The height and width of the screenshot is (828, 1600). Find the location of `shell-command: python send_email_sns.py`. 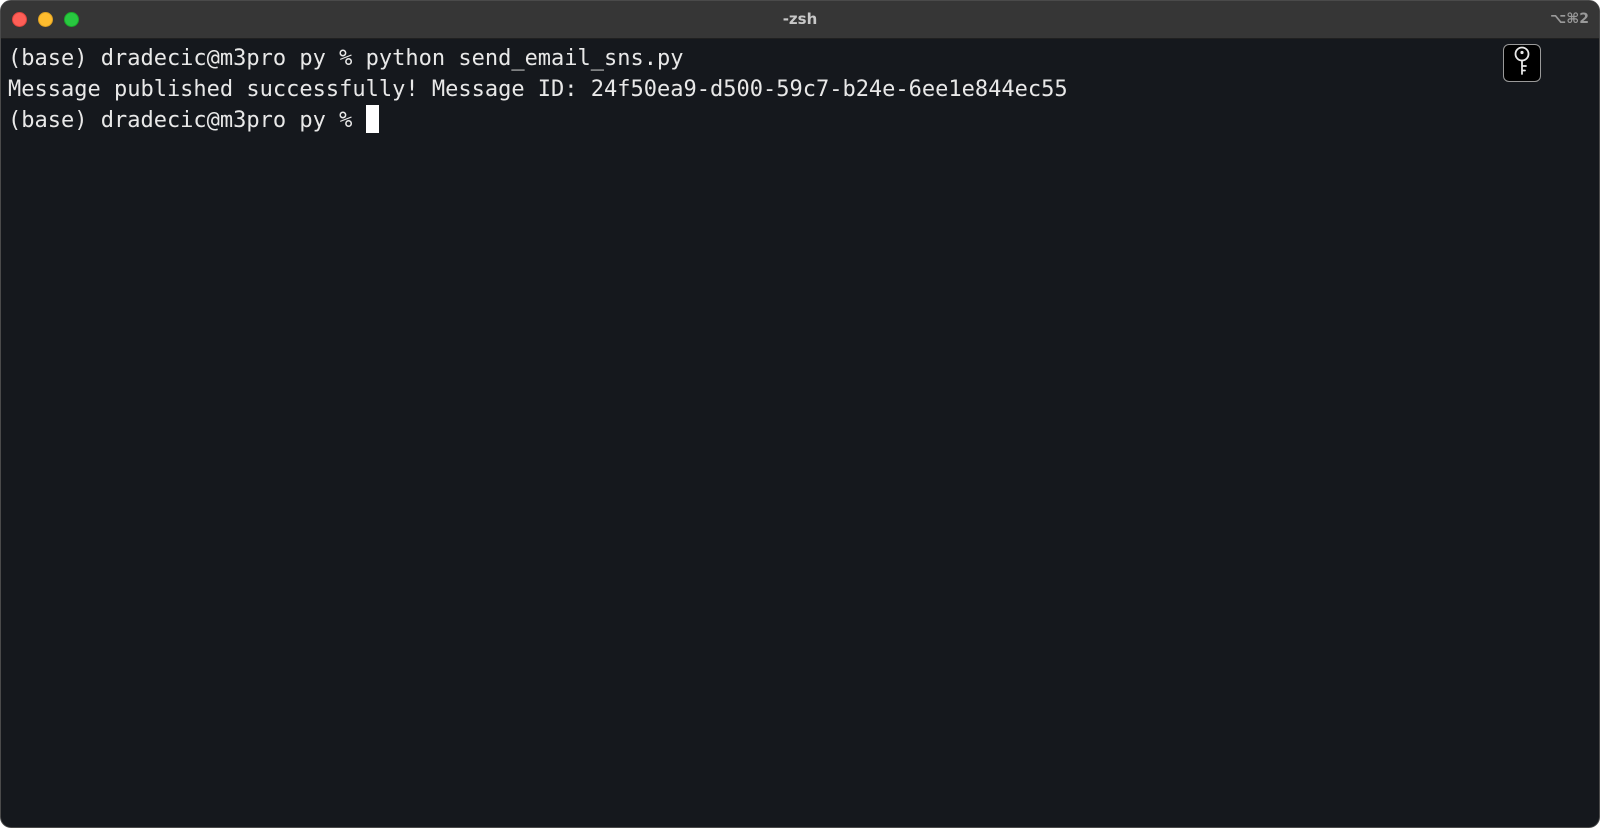

shell-command: python send_email_sns.py is located at coordinates (524, 58).